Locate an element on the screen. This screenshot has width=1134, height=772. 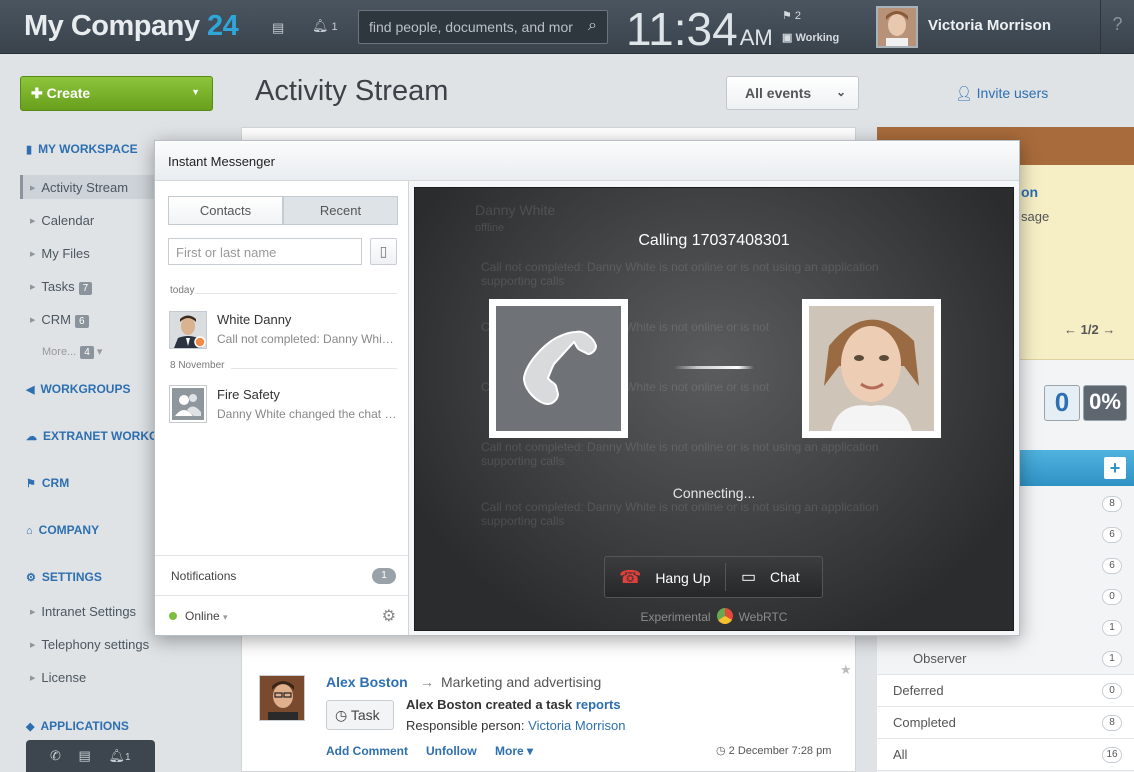
call-controls: ☎ Hang Up ▭ Chat is located at coordinates (713, 577).